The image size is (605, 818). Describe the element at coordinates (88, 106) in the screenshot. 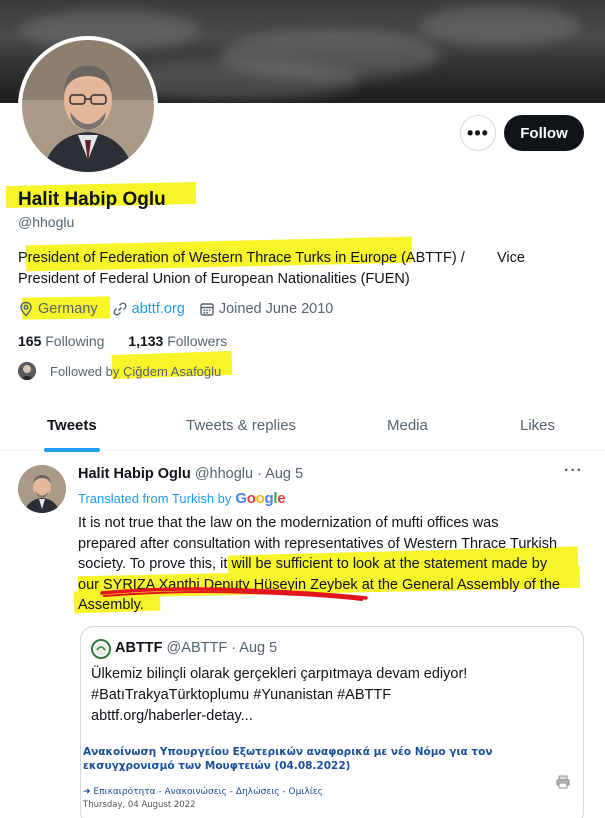

I see `profile-avatar` at that location.